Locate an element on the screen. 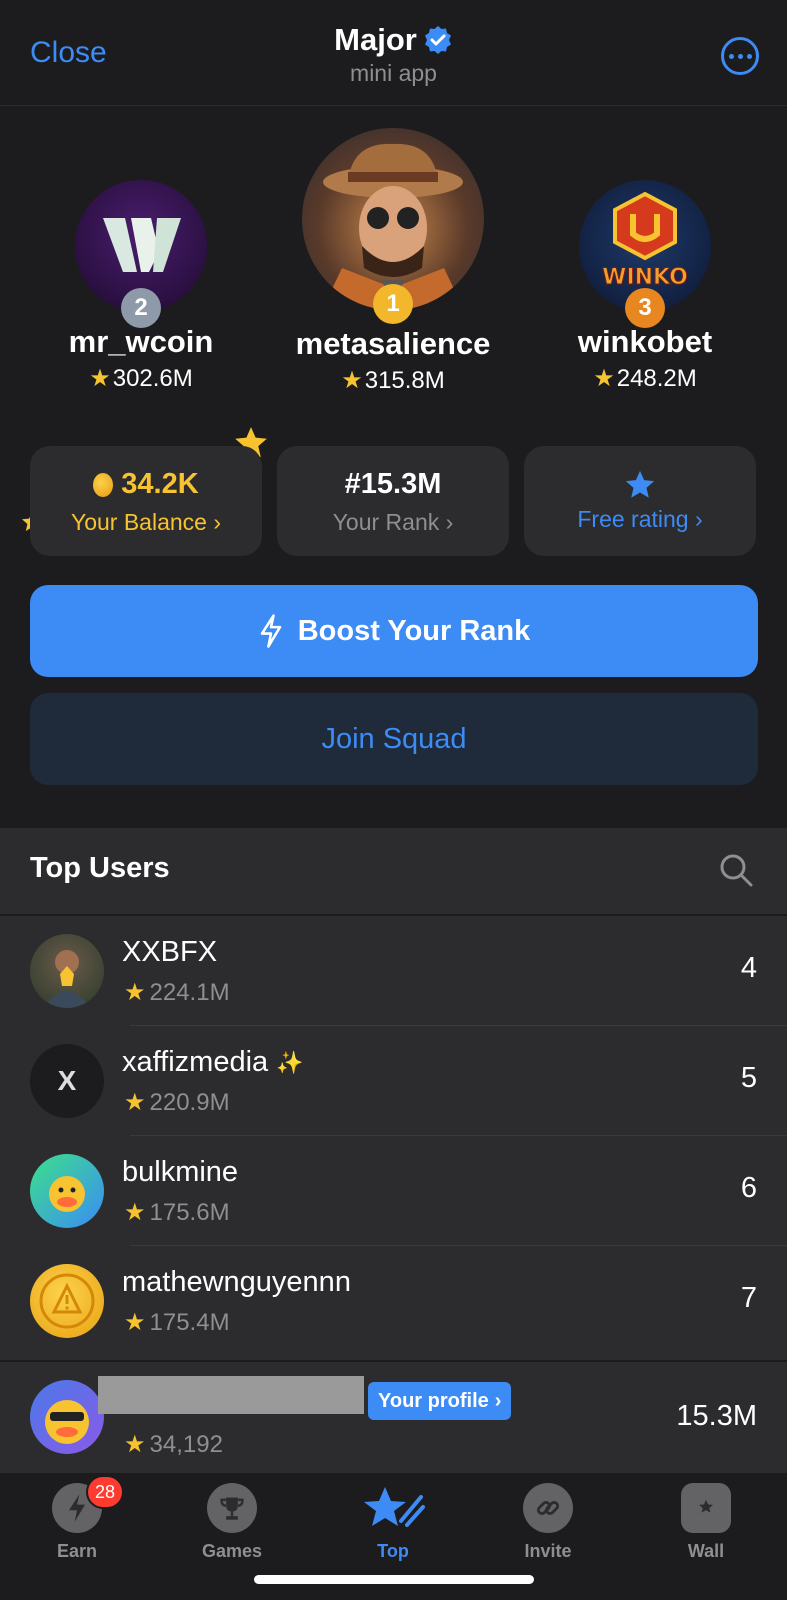 This screenshot has width=787, height=1600. free-rating-label: Free rating is located at coordinates (633, 519).